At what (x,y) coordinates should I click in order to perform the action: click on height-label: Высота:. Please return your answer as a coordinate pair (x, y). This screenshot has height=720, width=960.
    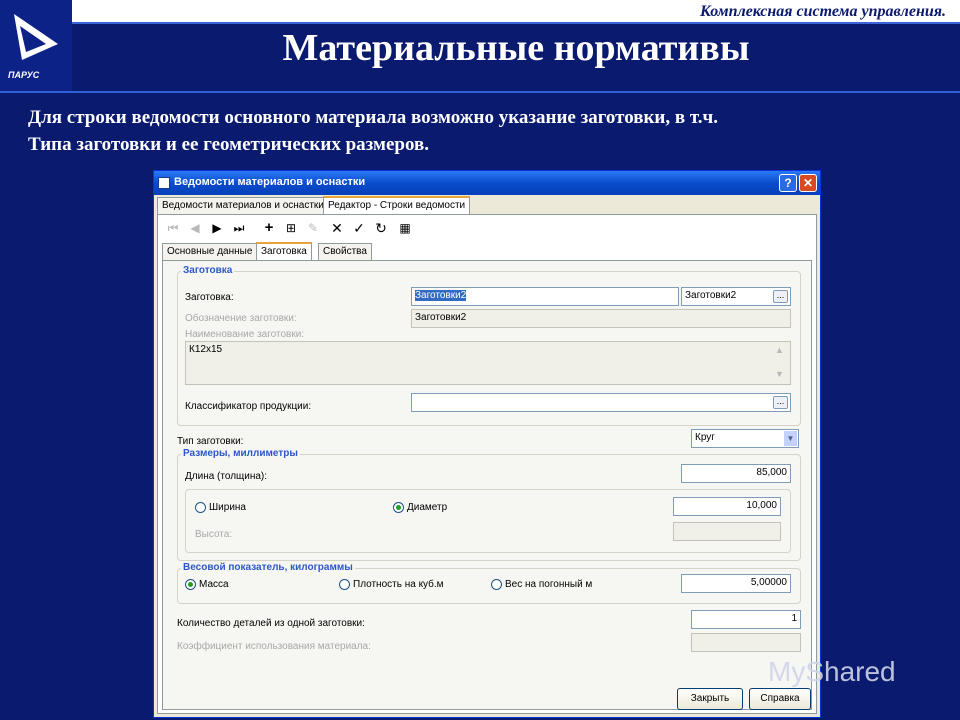
    Looking at the image, I should click on (214, 534).